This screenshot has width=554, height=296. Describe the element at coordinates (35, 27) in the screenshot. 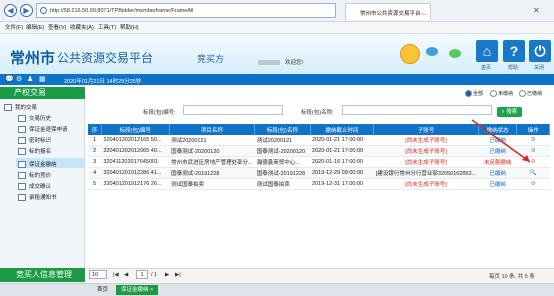

I see `menu-edit: 编辑(E)` at that location.